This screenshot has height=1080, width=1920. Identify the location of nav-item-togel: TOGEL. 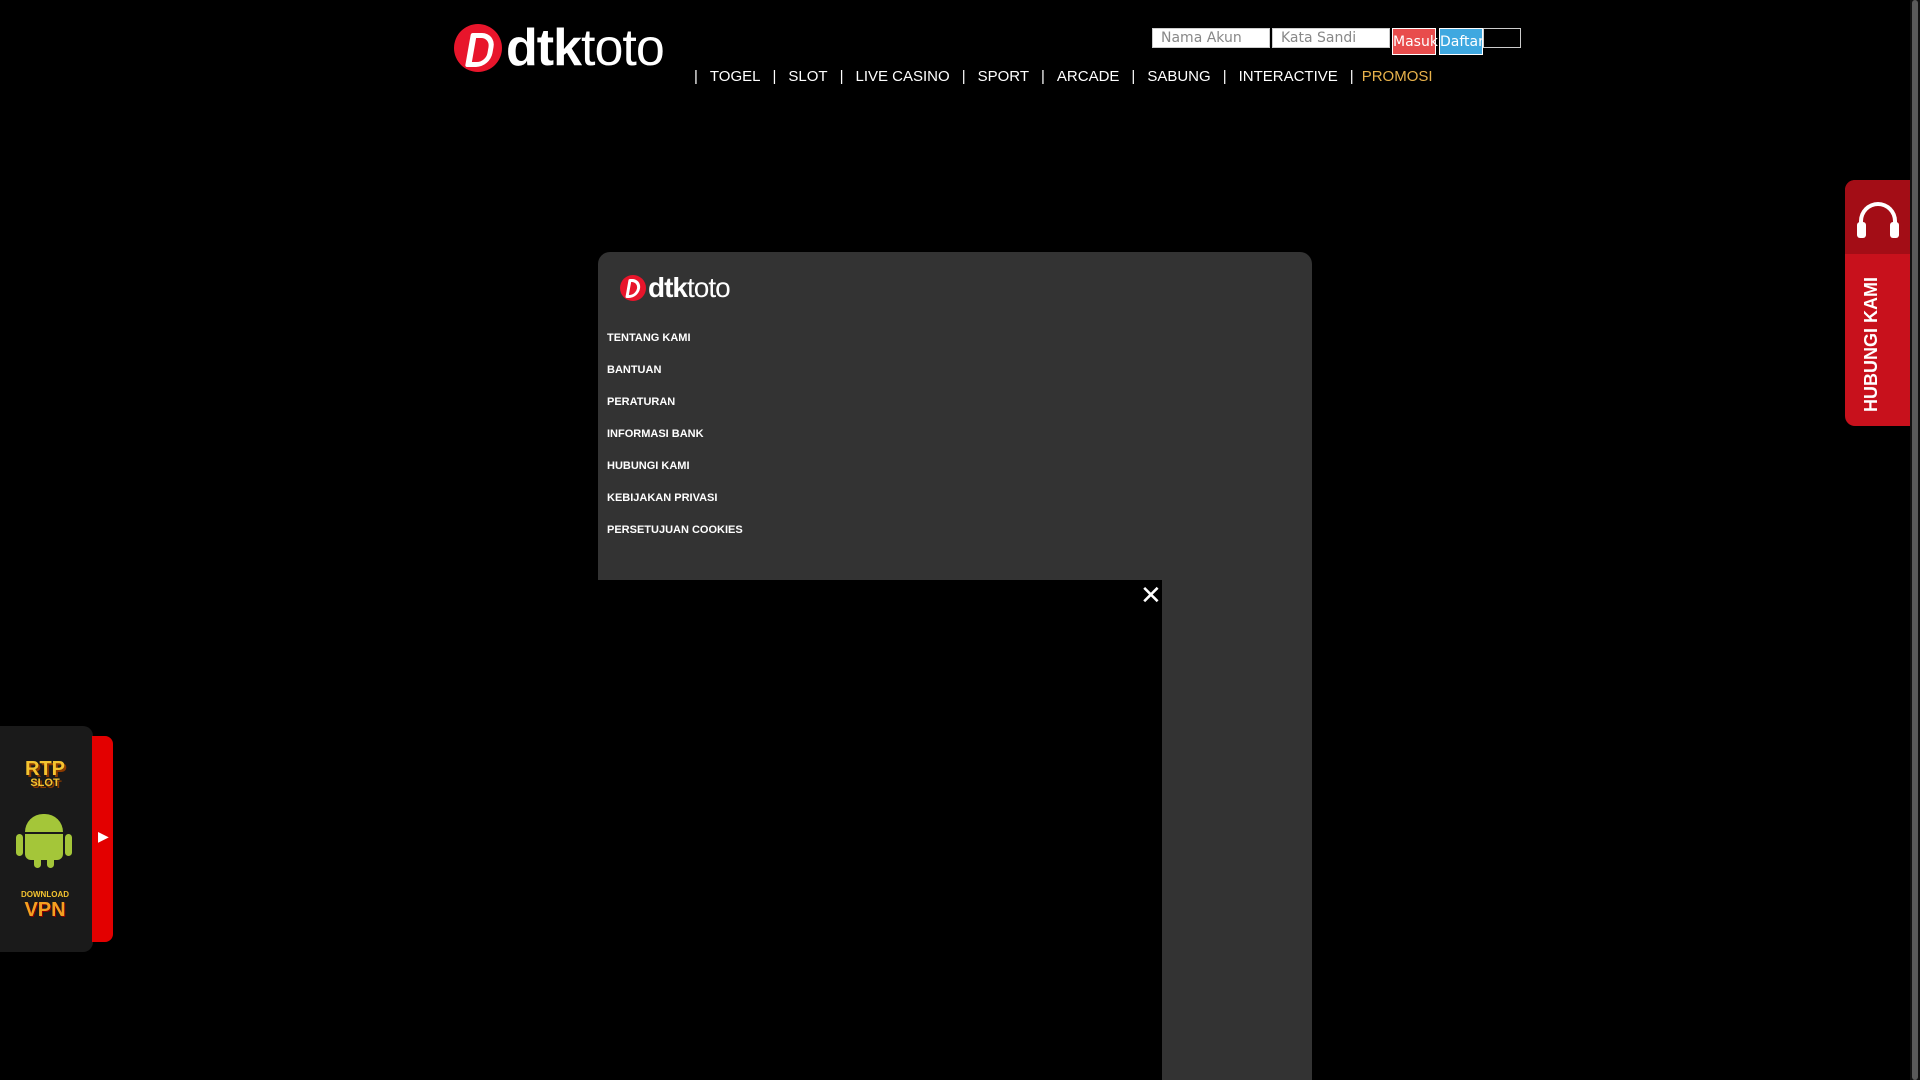
(735, 76).